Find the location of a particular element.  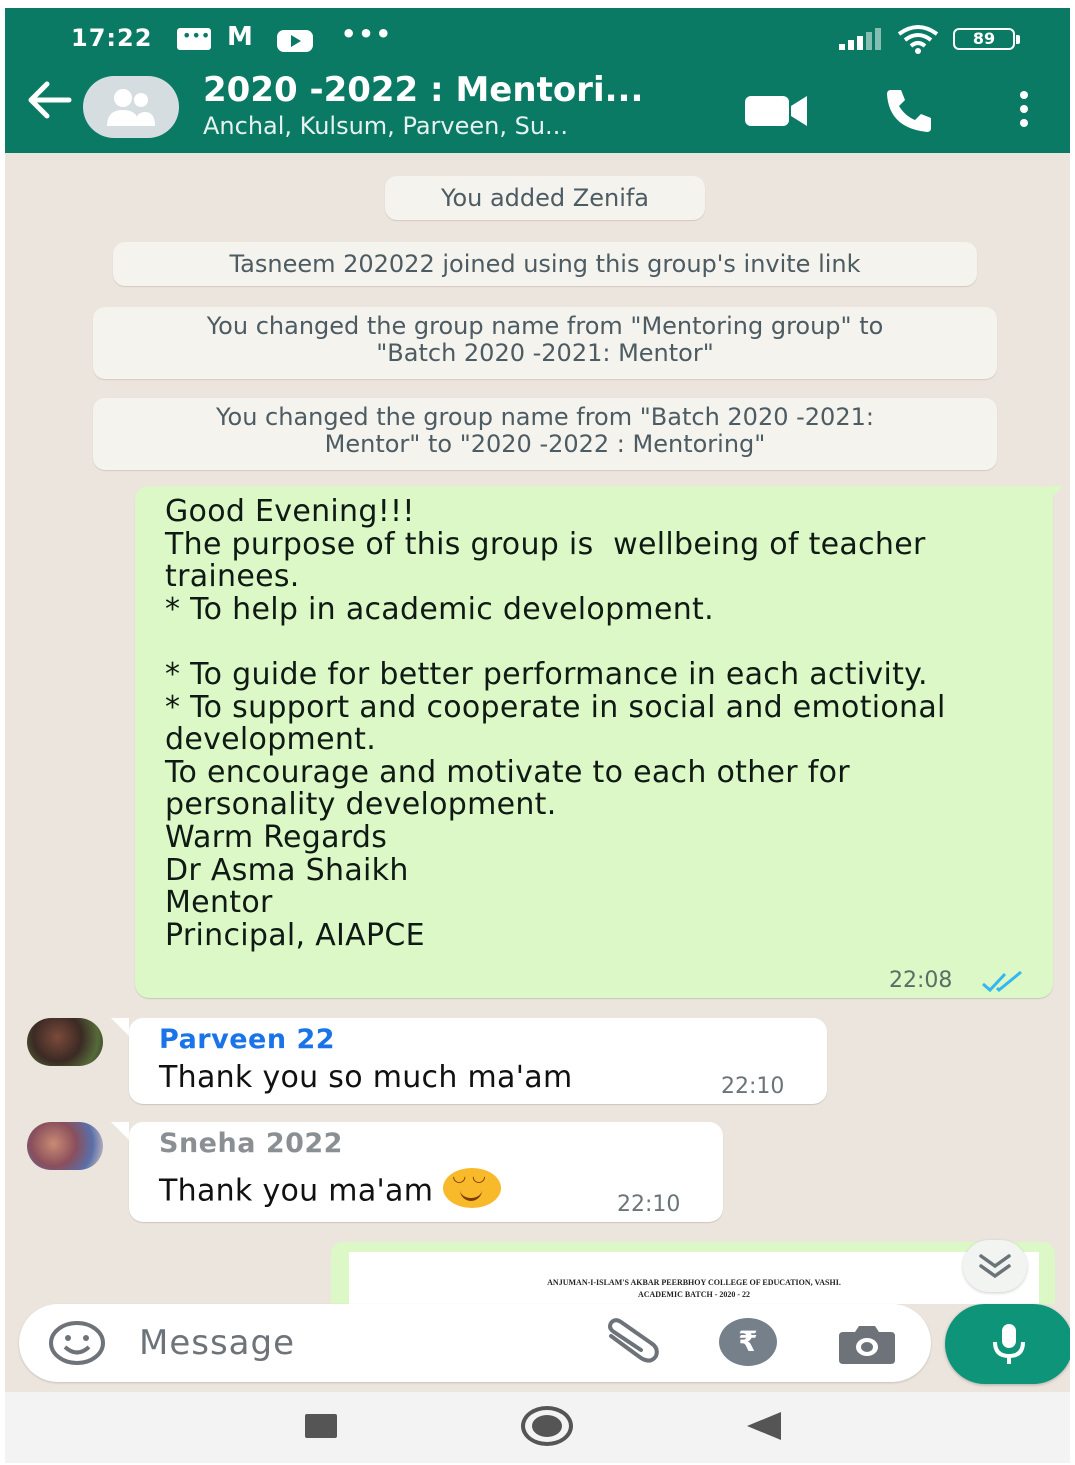

payment-icon: ₹ is located at coordinates (748, 1342).